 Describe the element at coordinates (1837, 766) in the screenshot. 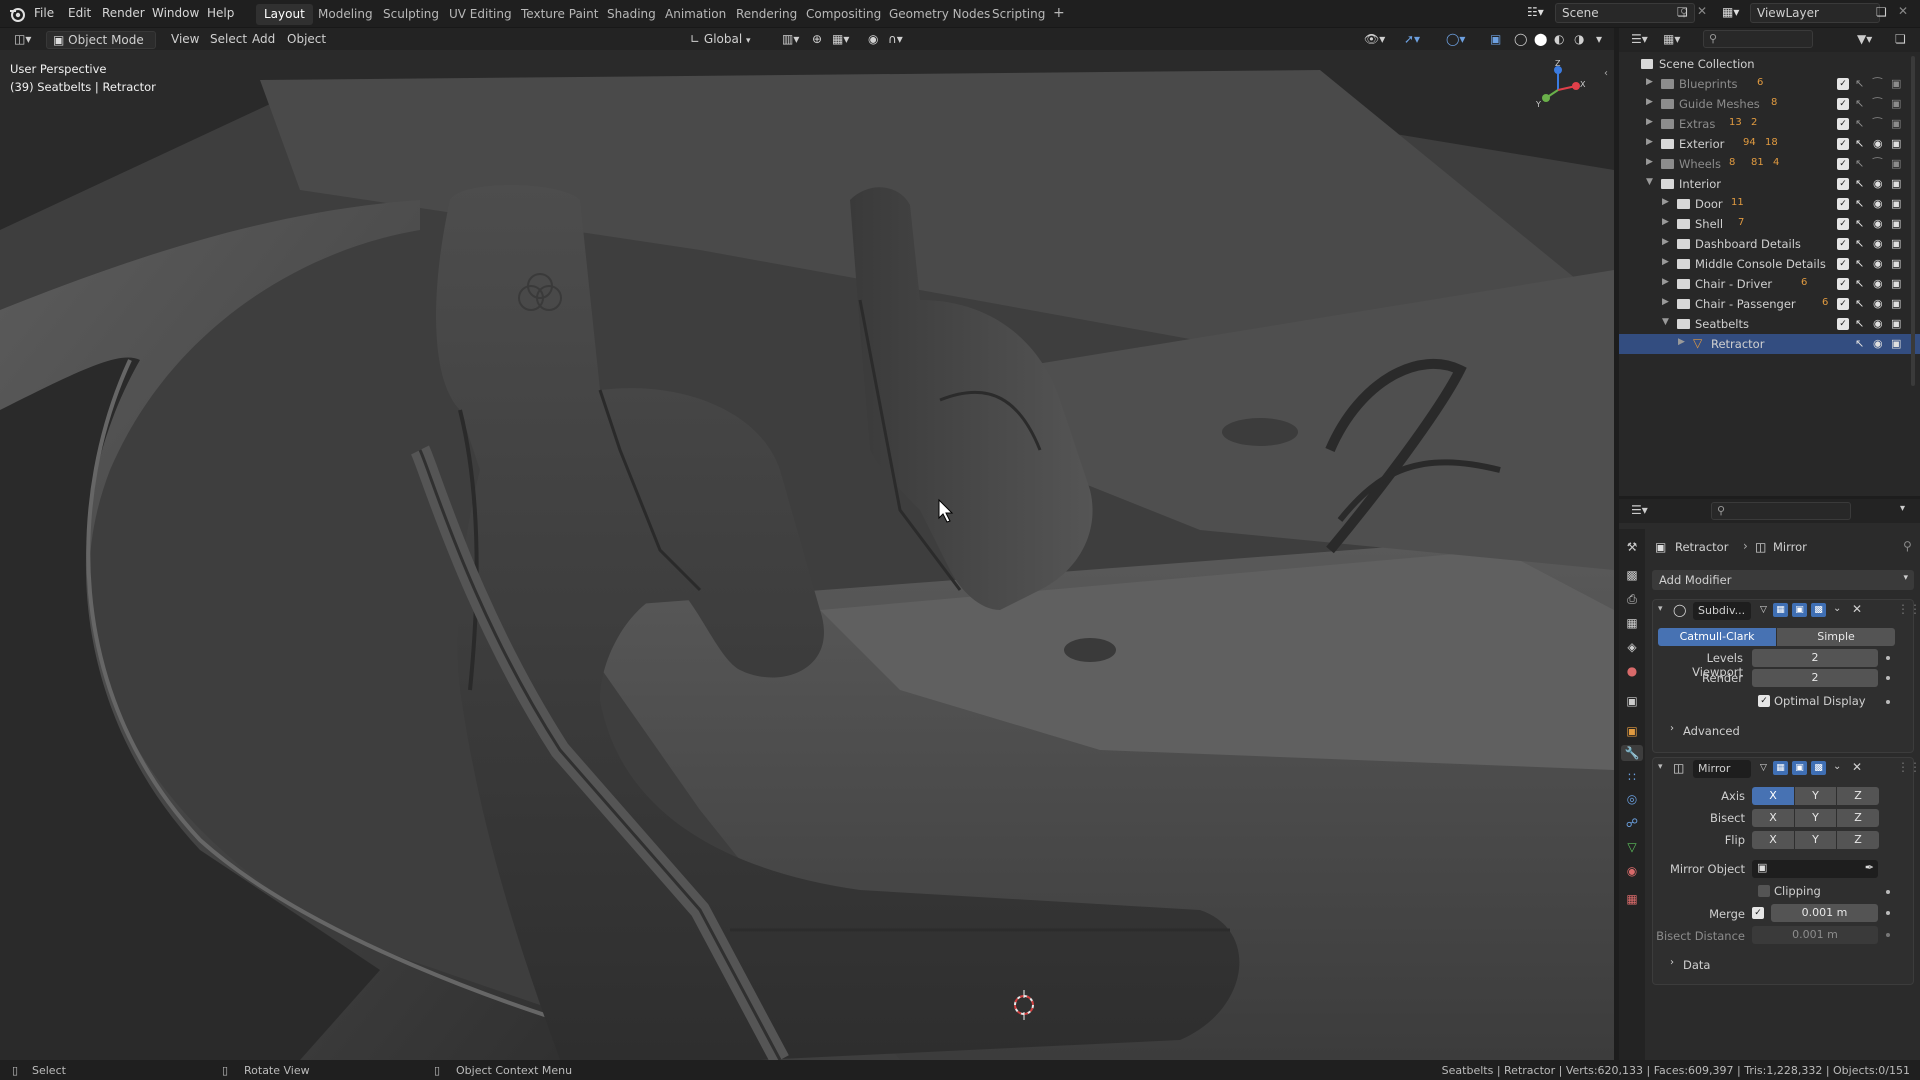

I see `modifier-menu-icon: ⌄` at that location.